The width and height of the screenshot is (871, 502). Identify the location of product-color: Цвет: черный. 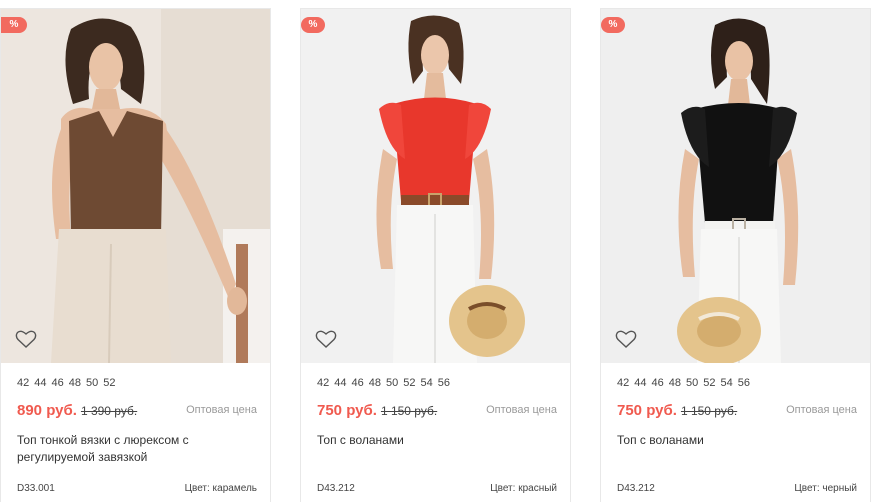
(825, 488).